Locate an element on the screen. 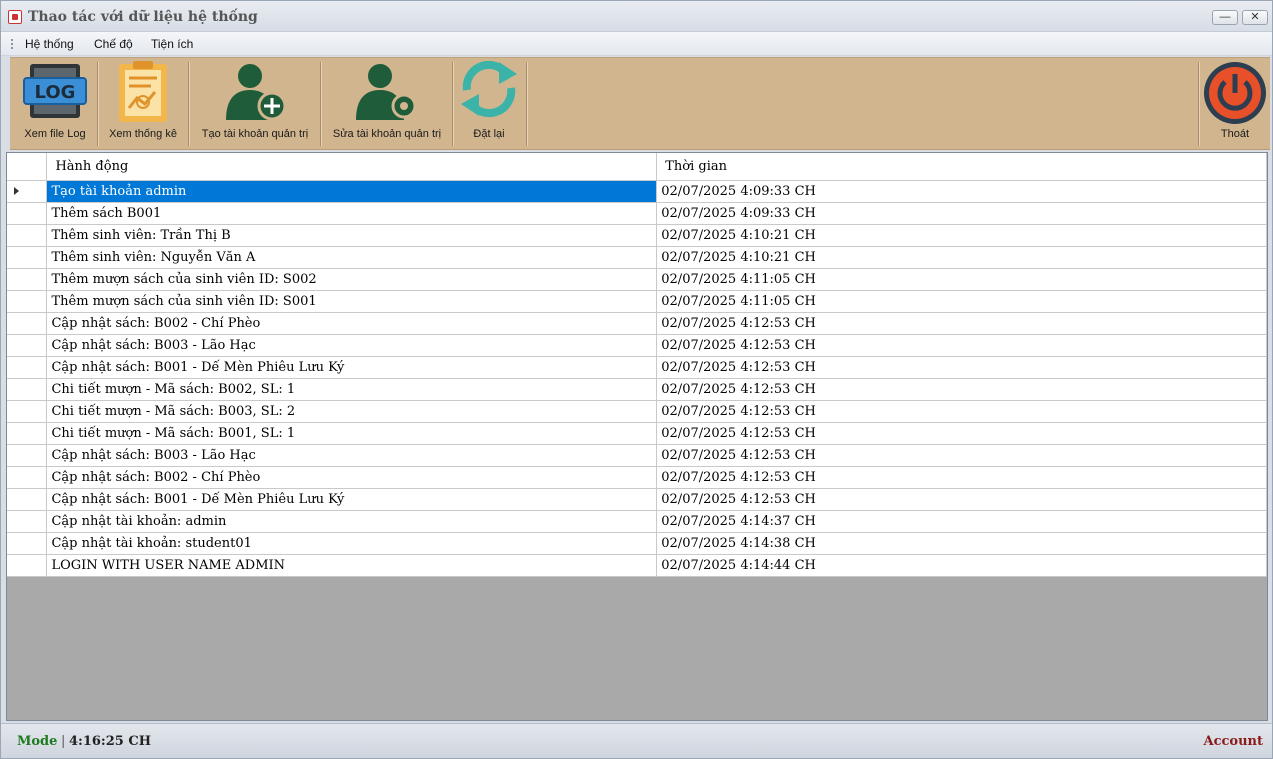  cell-action: Thêm mượn sách của sinh viên ID: S002 is located at coordinates (352, 279).